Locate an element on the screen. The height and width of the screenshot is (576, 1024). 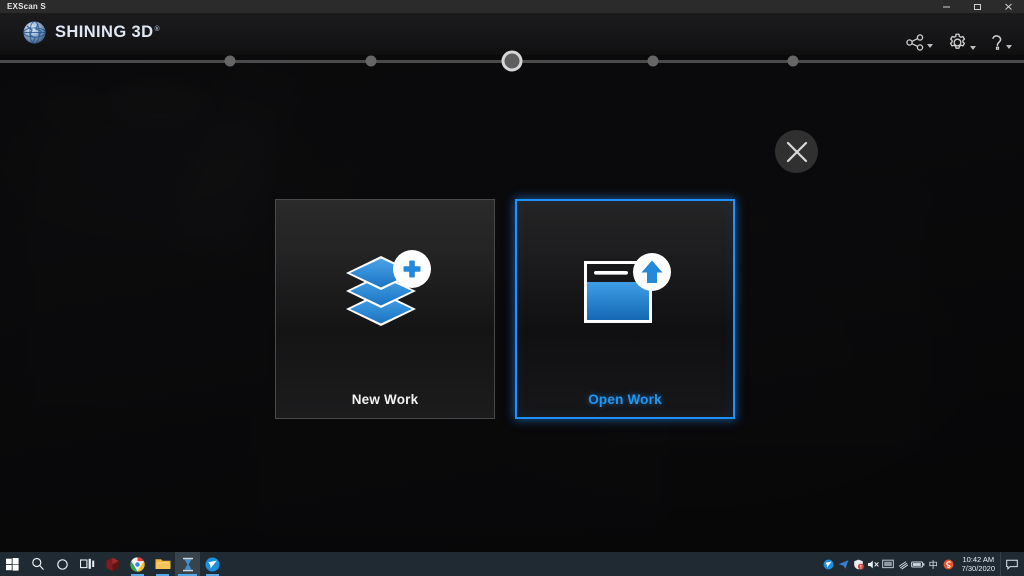
tray-bird-icon is located at coordinates (828, 564).